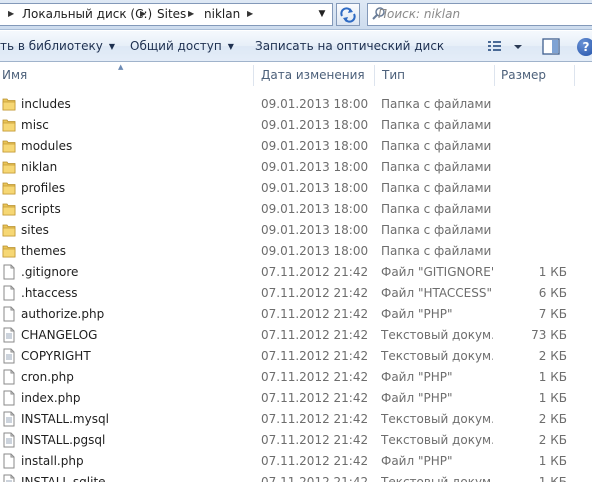  What do you see at coordinates (552, 293) in the screenshot?
I see `file-size: 6 КБ` at bounding box center [552, 293].